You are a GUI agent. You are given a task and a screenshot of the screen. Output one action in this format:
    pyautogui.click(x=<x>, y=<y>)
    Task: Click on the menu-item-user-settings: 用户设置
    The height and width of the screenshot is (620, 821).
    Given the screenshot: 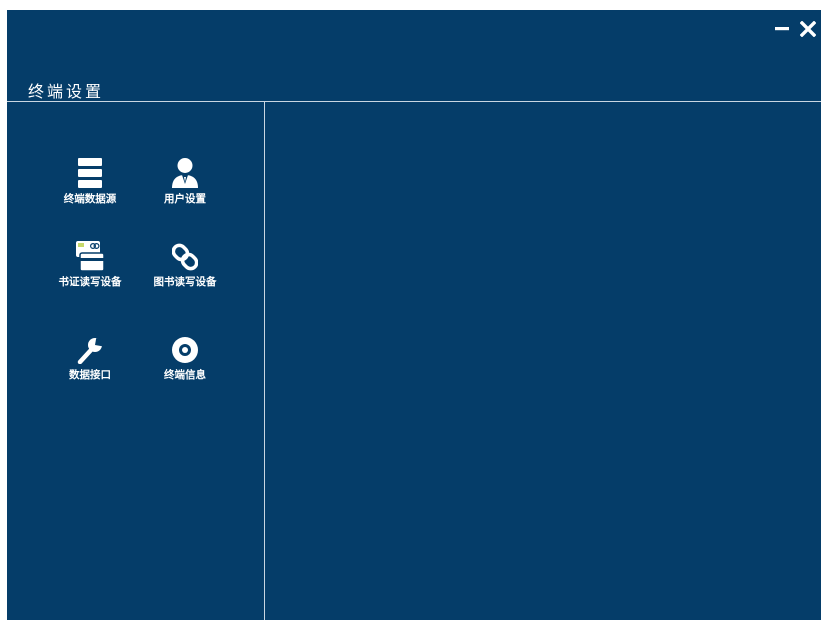 What is the action you would take?
    pyautogui.click(x=185, y=184)
    